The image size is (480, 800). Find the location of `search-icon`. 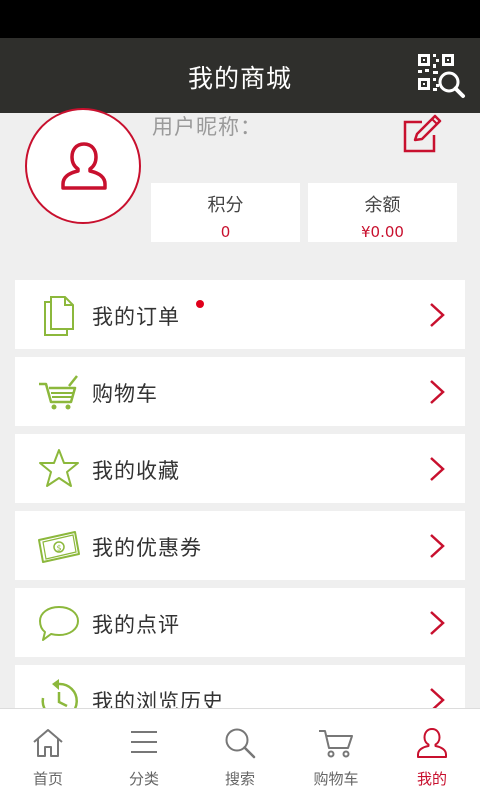

search-icon is located at coordinates (240, 743).